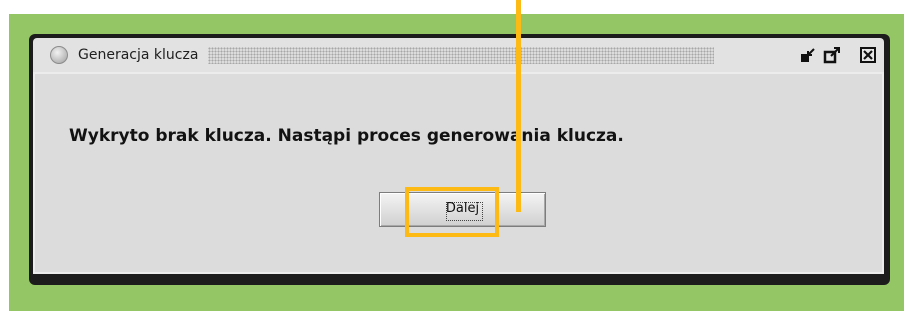 The height and width of the screenshot is (311, 905). I want to click on title-bar: Generacja klucza, so click(458, 55).